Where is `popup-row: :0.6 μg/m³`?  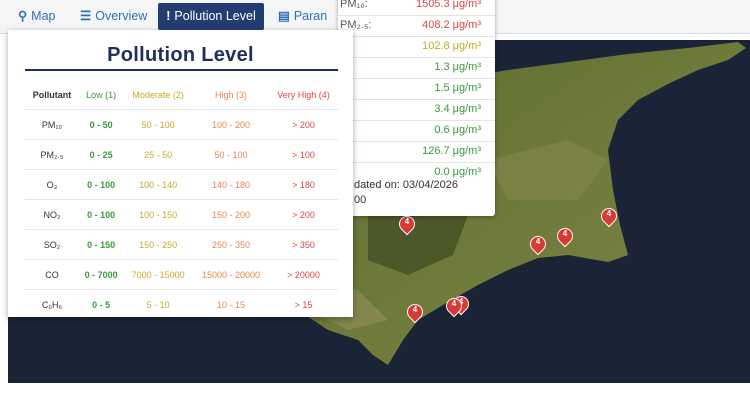
popup-row: :0.6 μg/m³ is located at coordinates (416, 131).